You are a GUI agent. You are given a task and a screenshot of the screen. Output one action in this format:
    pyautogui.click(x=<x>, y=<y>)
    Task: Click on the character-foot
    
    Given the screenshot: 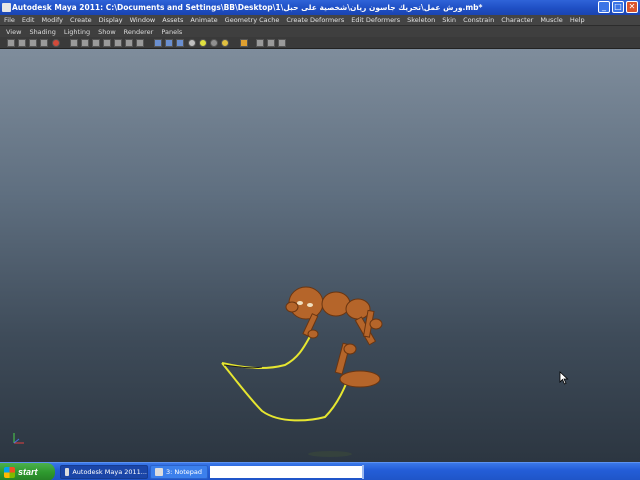 What is the action you would take?
    pyautogui.click(x=360, y=379)
    